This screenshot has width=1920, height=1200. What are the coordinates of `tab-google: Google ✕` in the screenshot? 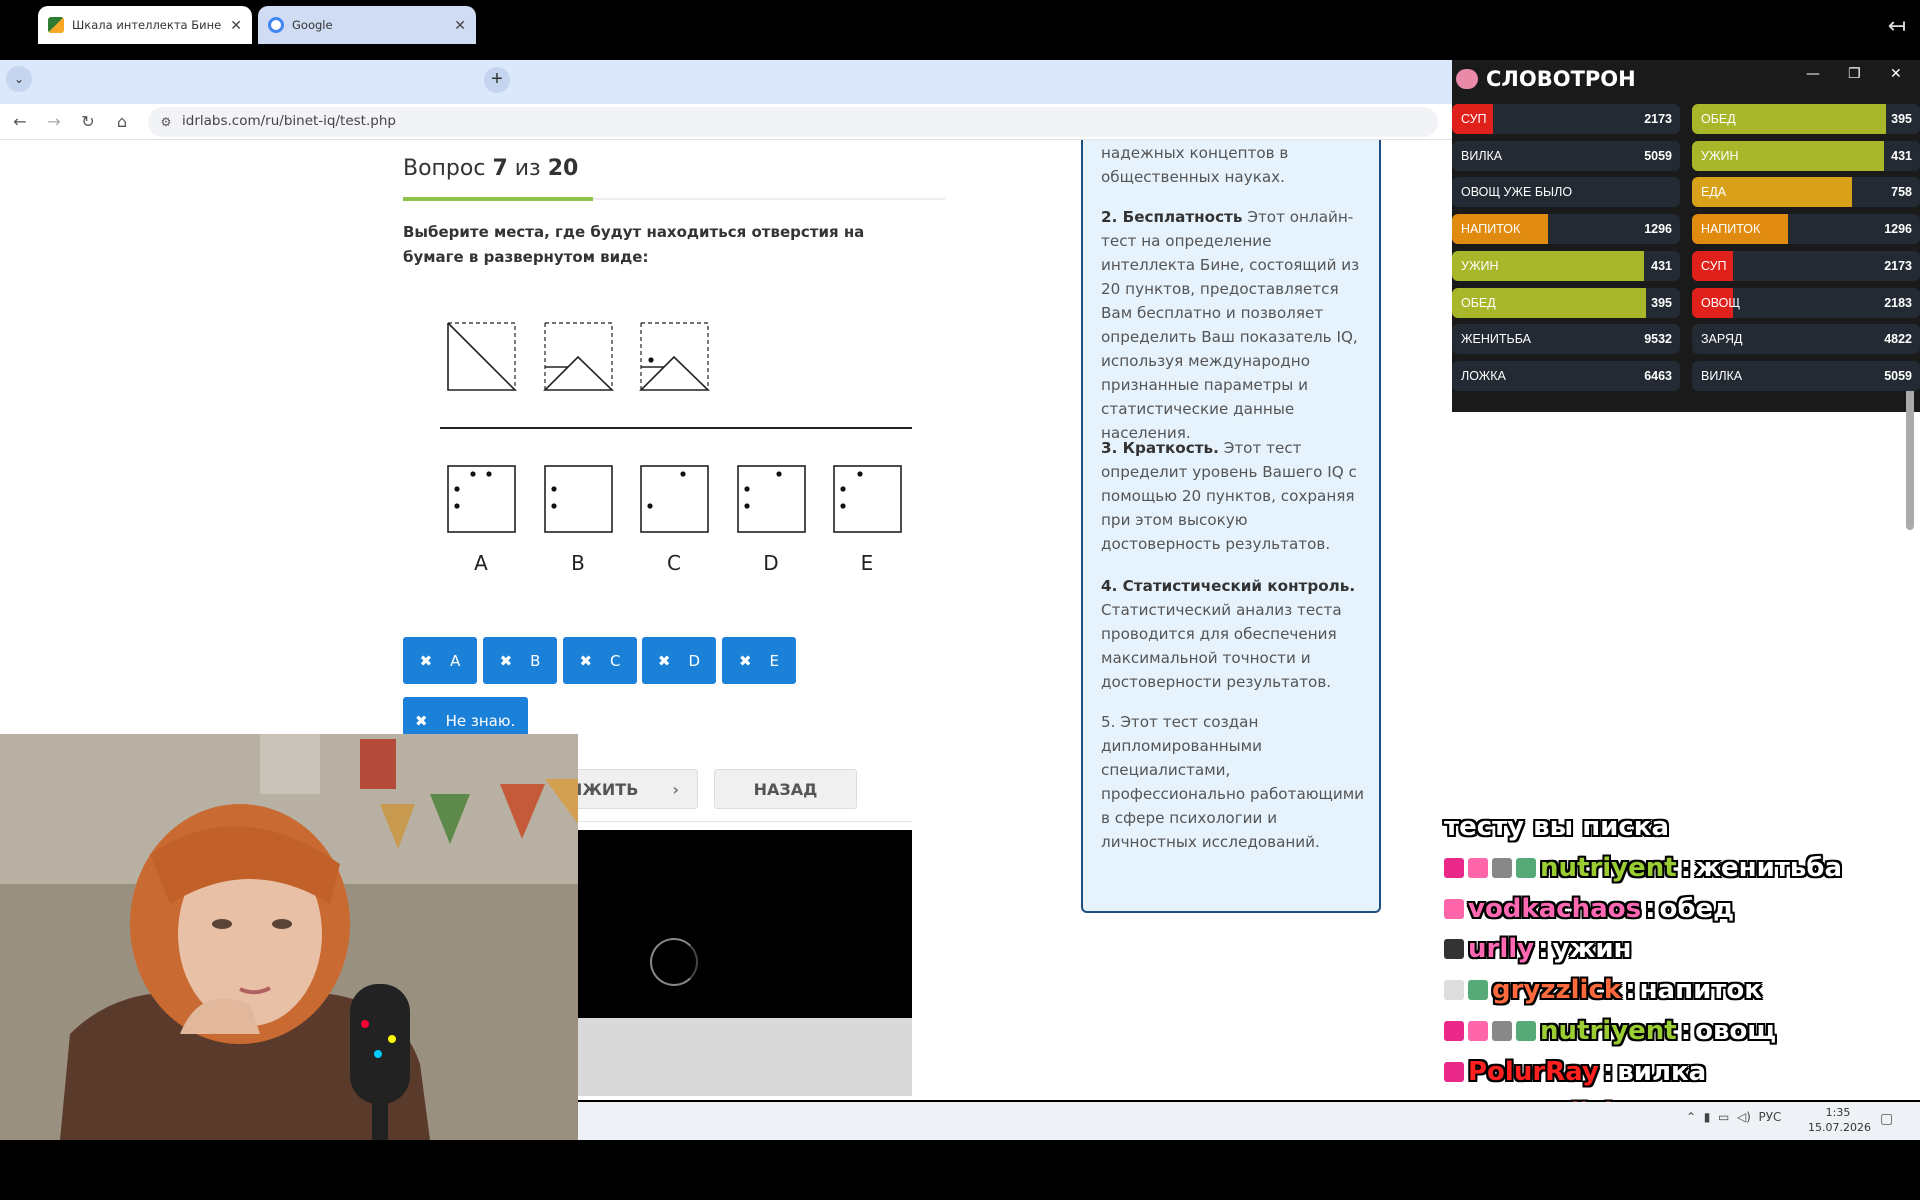 It's located at (367, 25).